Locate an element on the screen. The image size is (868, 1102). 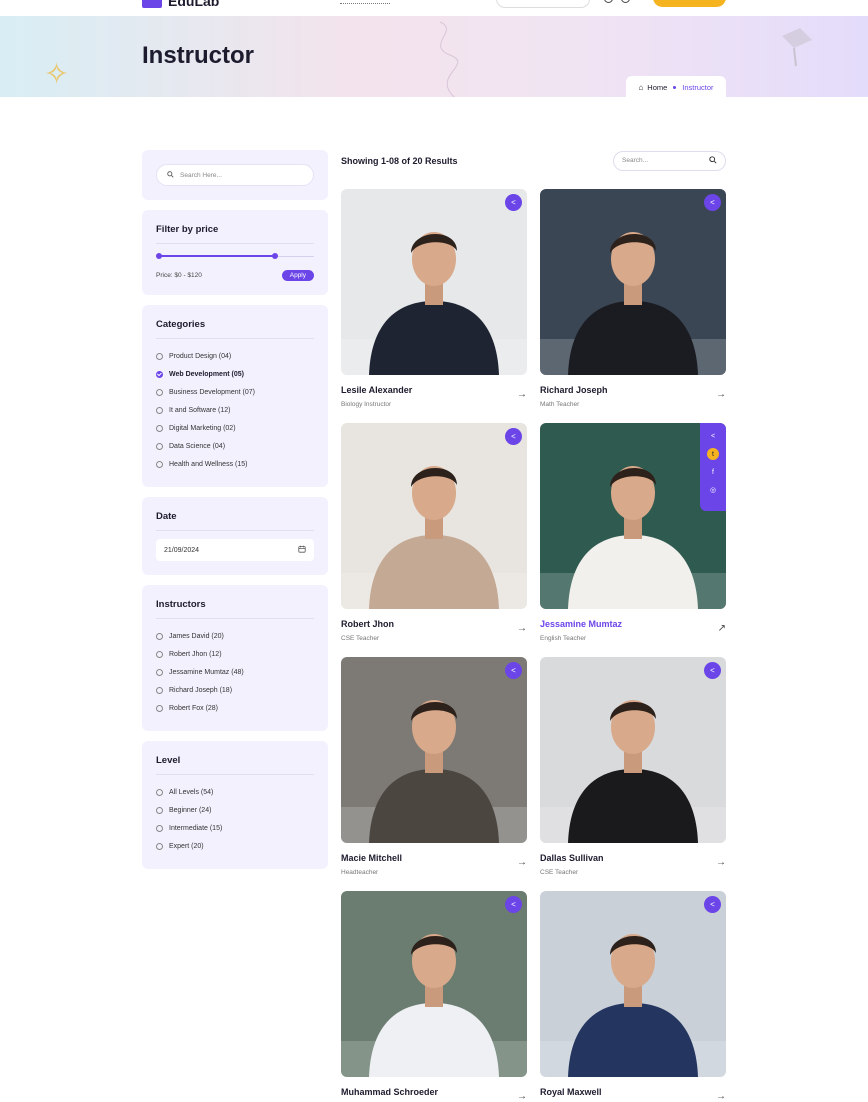
instructor-card: < Royal Maxwell → is located at coordinates (633, 996).